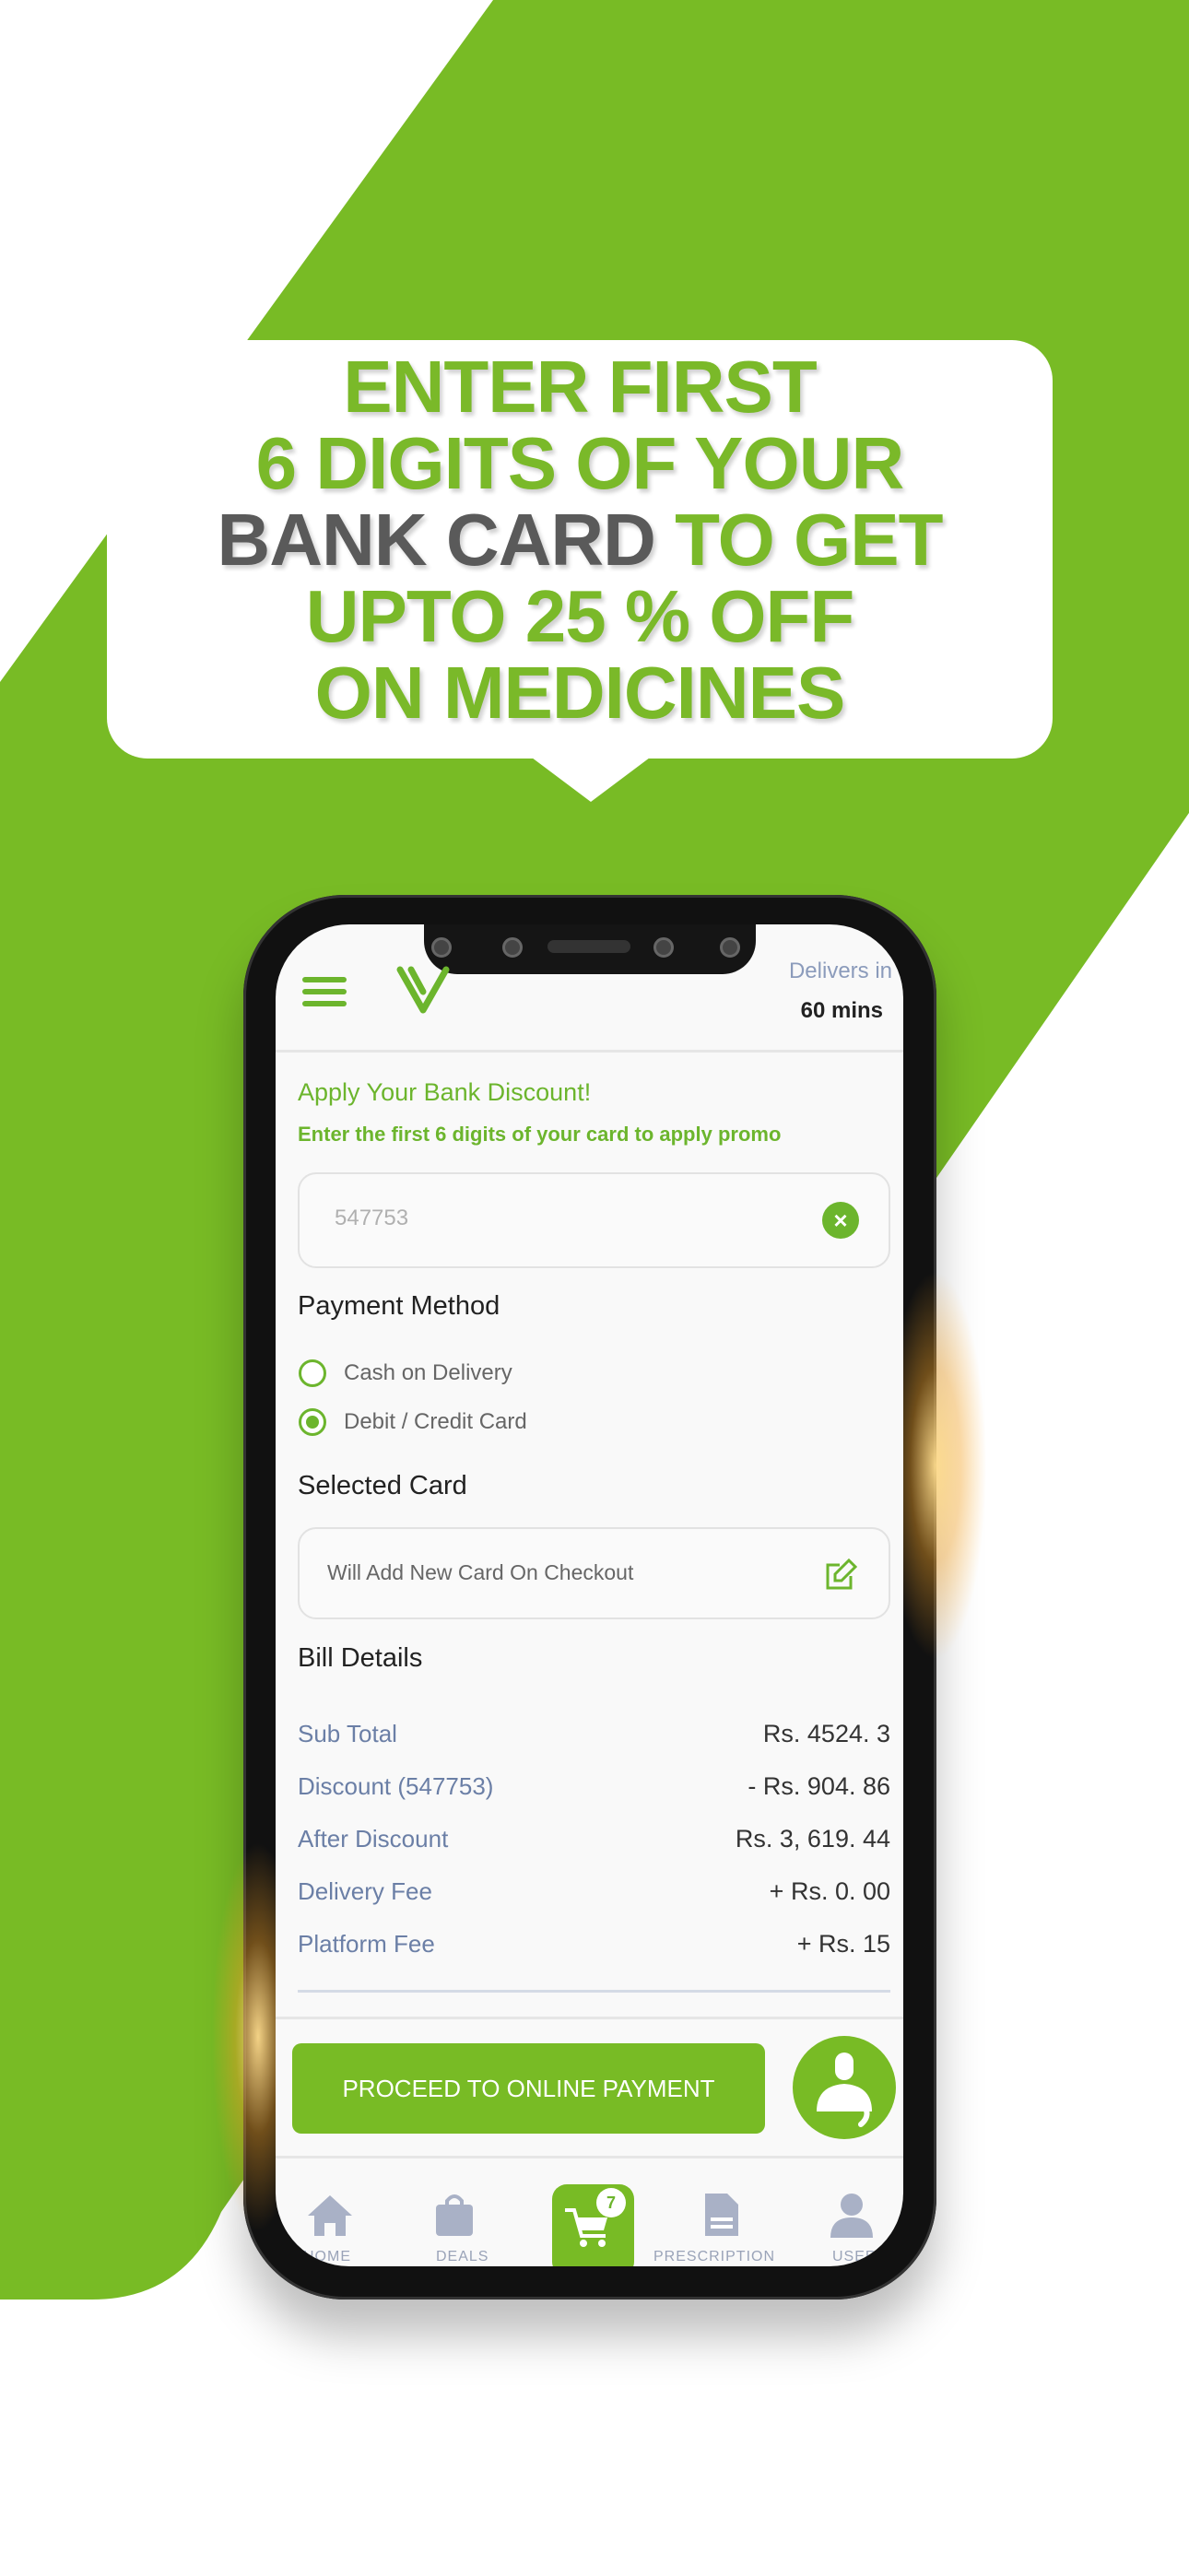  Describe the element at coordinates (371, 1218) in the screenshot. I see `card-digits-value: 547753` at that location.